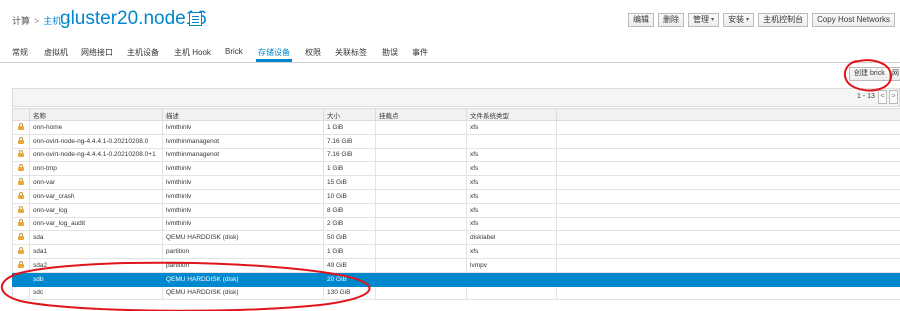  What do you see at coordinates (349, 279) in the screenshot?
I see `cell-size: 20 GiB` at bounding box center [349, 279].